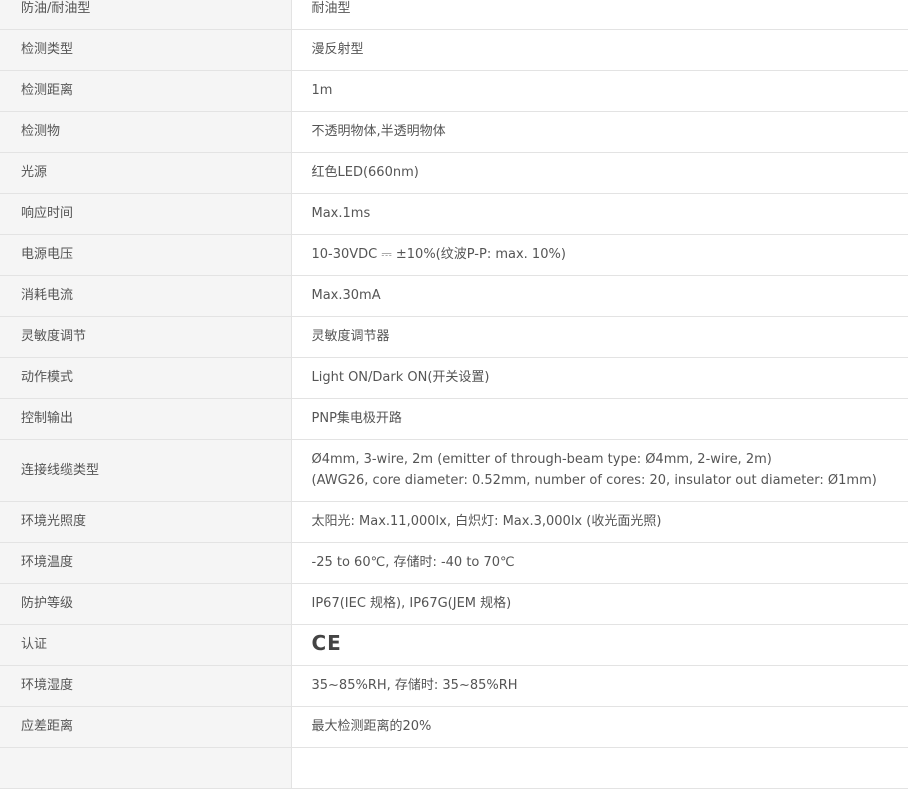 Image resolution: width=908 pixels, height=789 pixels. I want to click on row-value: PNP集电极开路, so click(599, 418).